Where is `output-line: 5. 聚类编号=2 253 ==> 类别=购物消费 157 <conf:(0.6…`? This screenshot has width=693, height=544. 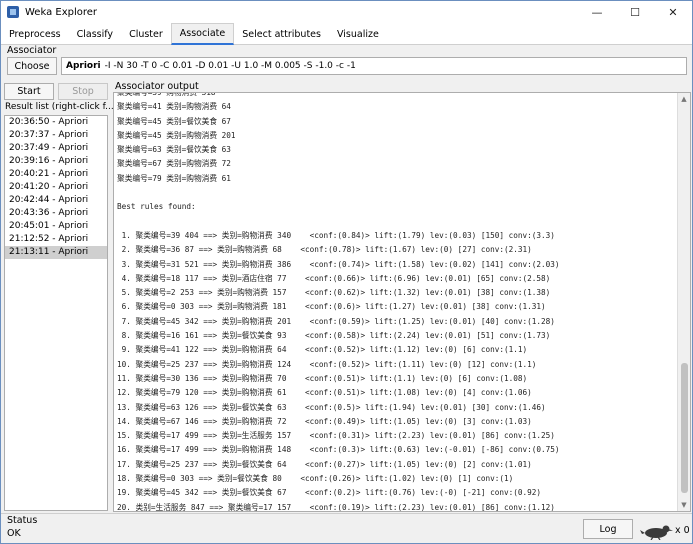
output-line: 5. 聚类编号=2 253 ==> 类别=购物消费 157 <conf:(0.6… is located at coordinates (334, 293).